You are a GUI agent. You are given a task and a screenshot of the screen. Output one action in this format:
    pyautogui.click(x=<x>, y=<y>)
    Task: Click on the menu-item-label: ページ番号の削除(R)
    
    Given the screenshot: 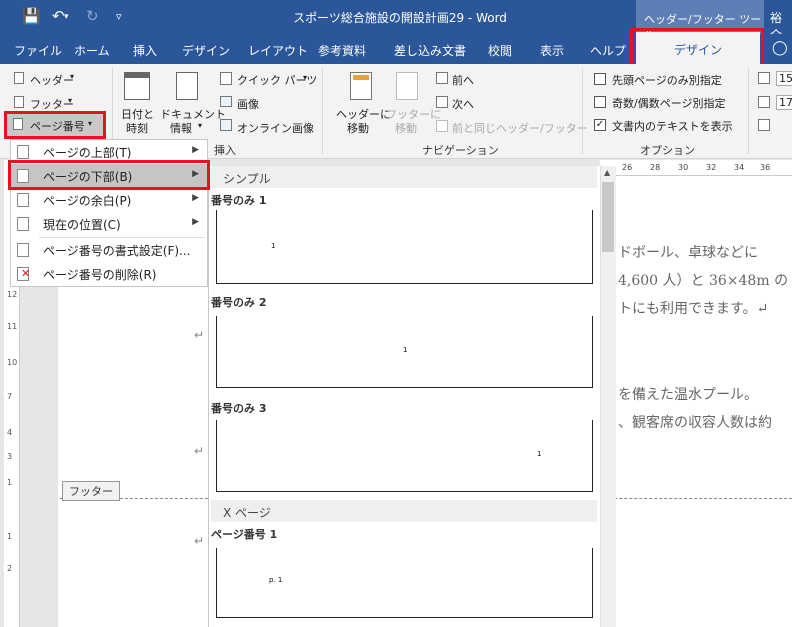 What is the action you would take?
    pyautogui.click(x=100, y=275)
    